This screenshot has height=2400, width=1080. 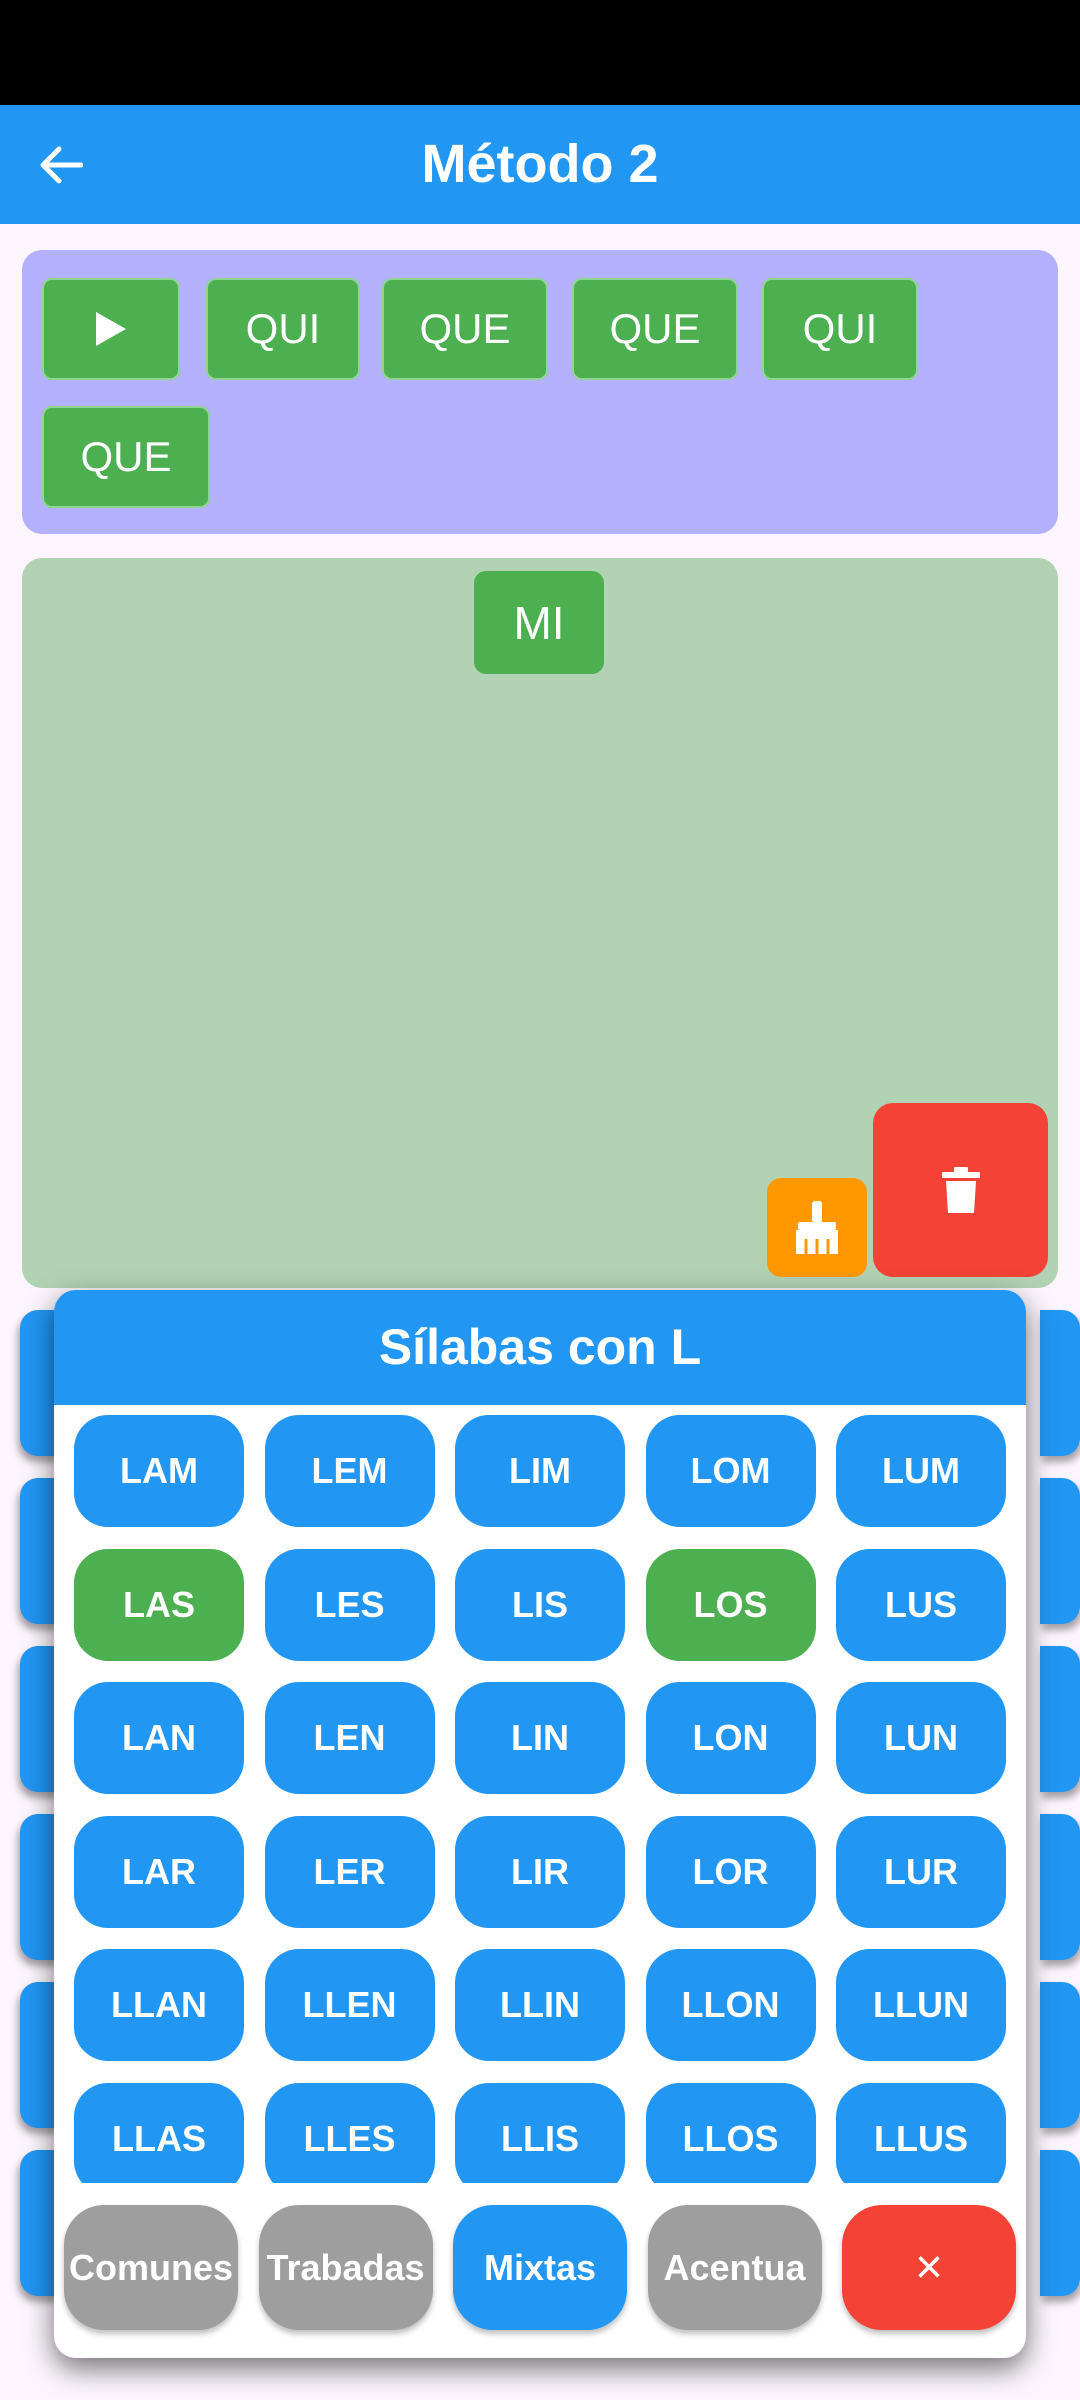 What do you see at coordinates (159, 1471) in the screenshot?
I see `syllable-button: LAM` at bounding box center [159, 1471].